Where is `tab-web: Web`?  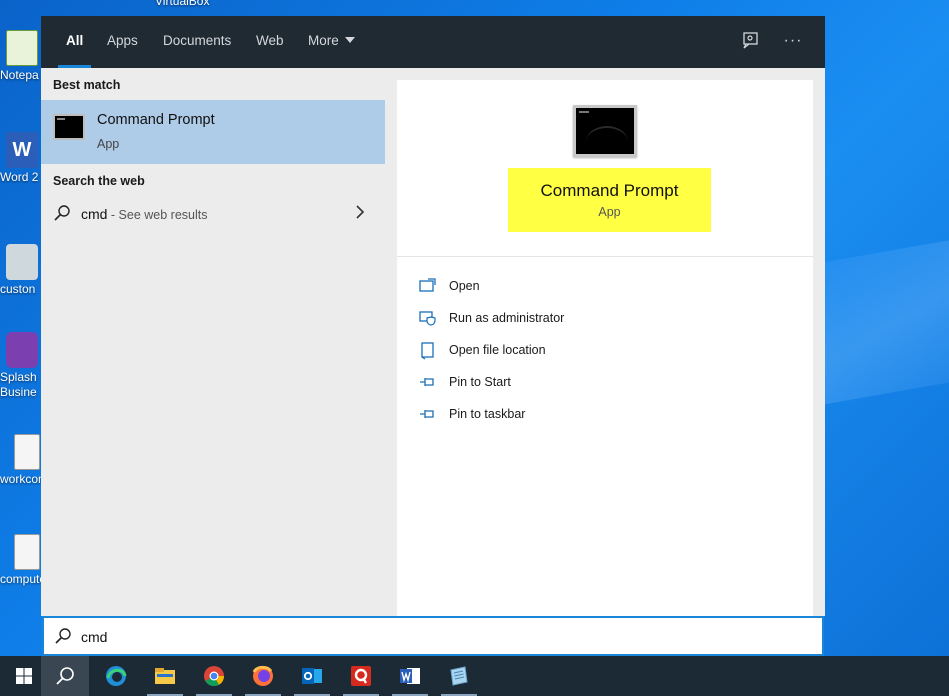 tab-web: Web is located at coordinates (270, 42).